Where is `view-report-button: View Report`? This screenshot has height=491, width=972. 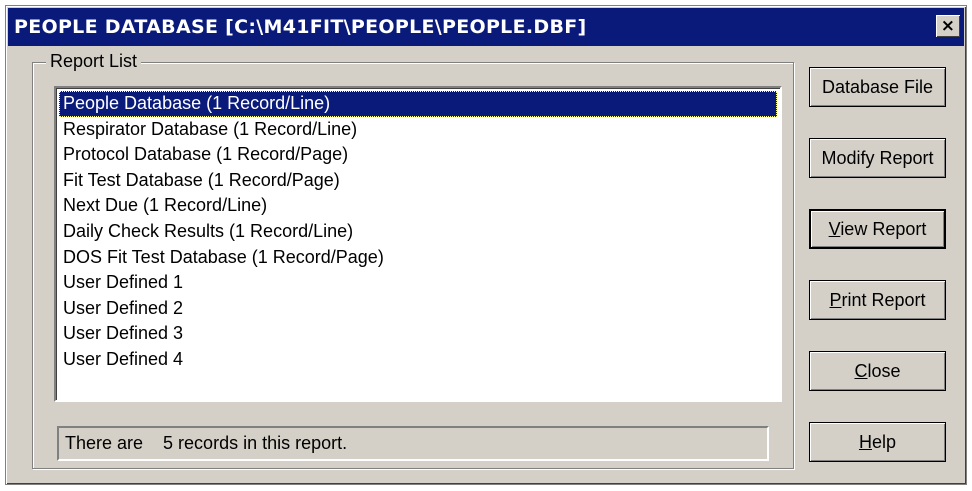
view-report-button: View Report is located at coordinates (877, 229).